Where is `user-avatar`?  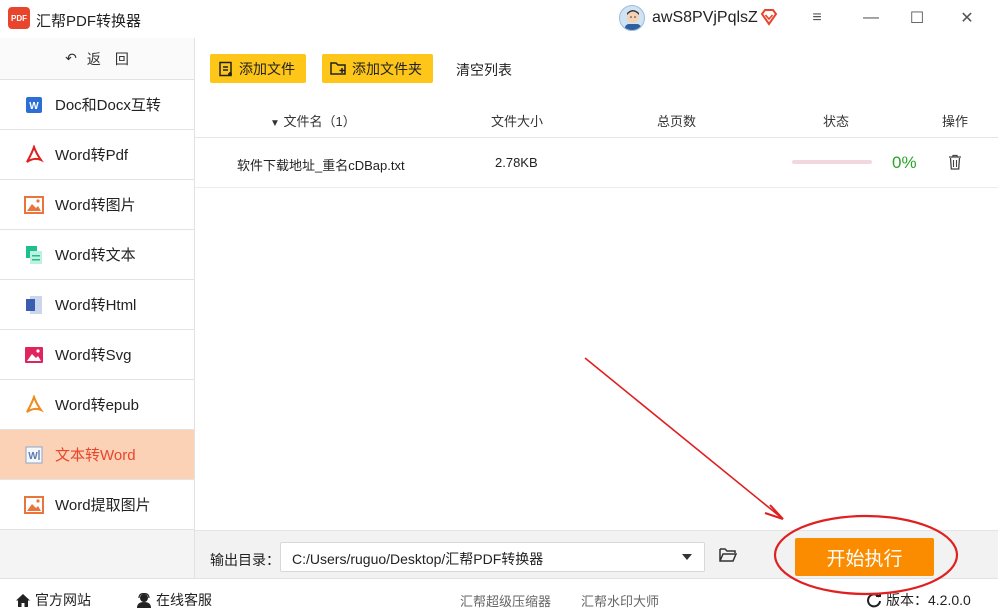 user-avatar is located at coordinates (632, 18).